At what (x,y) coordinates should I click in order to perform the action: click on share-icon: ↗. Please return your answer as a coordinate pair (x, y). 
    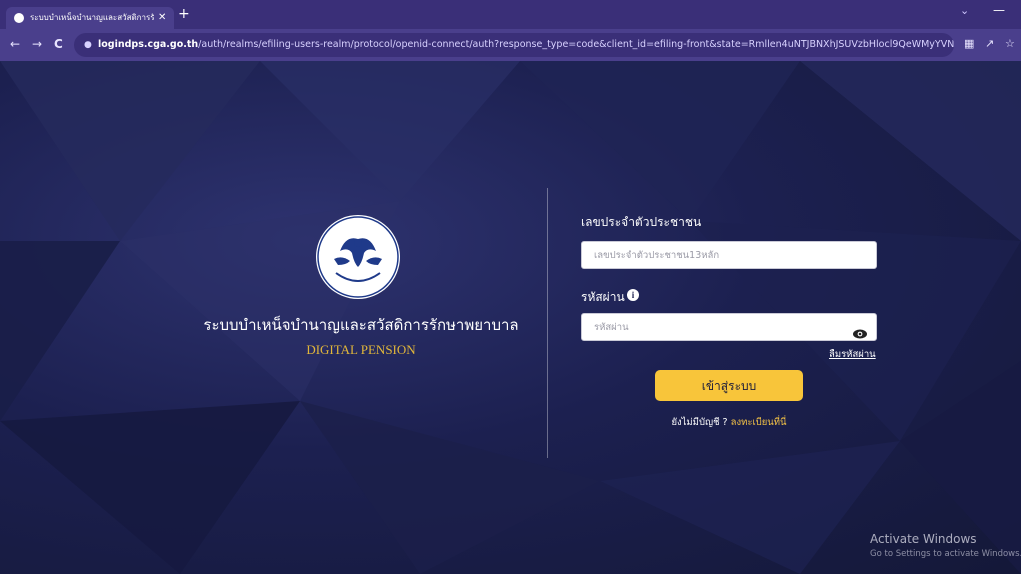
    Looking at the image, I should click on (989, 43).